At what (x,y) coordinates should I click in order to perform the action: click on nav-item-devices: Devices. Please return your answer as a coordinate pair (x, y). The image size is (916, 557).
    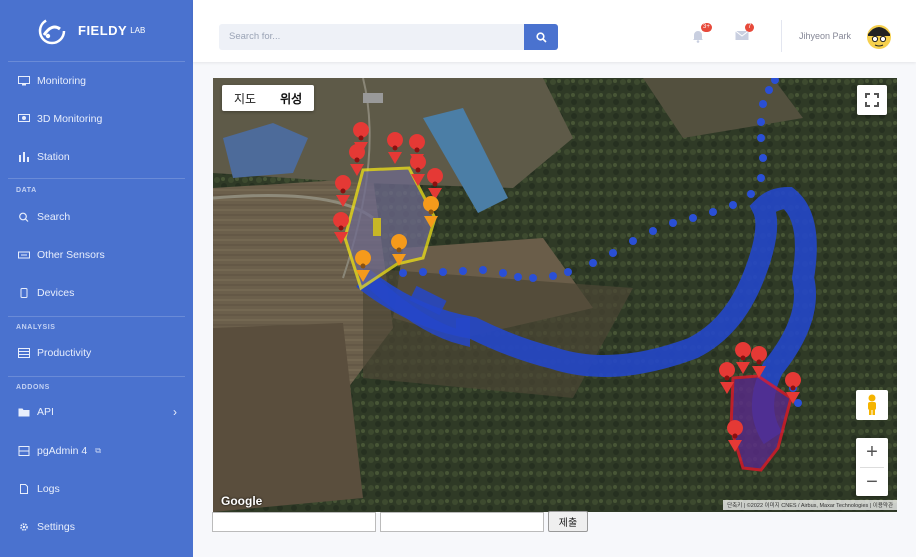
    Looking at the image, I should click on (96, 293).